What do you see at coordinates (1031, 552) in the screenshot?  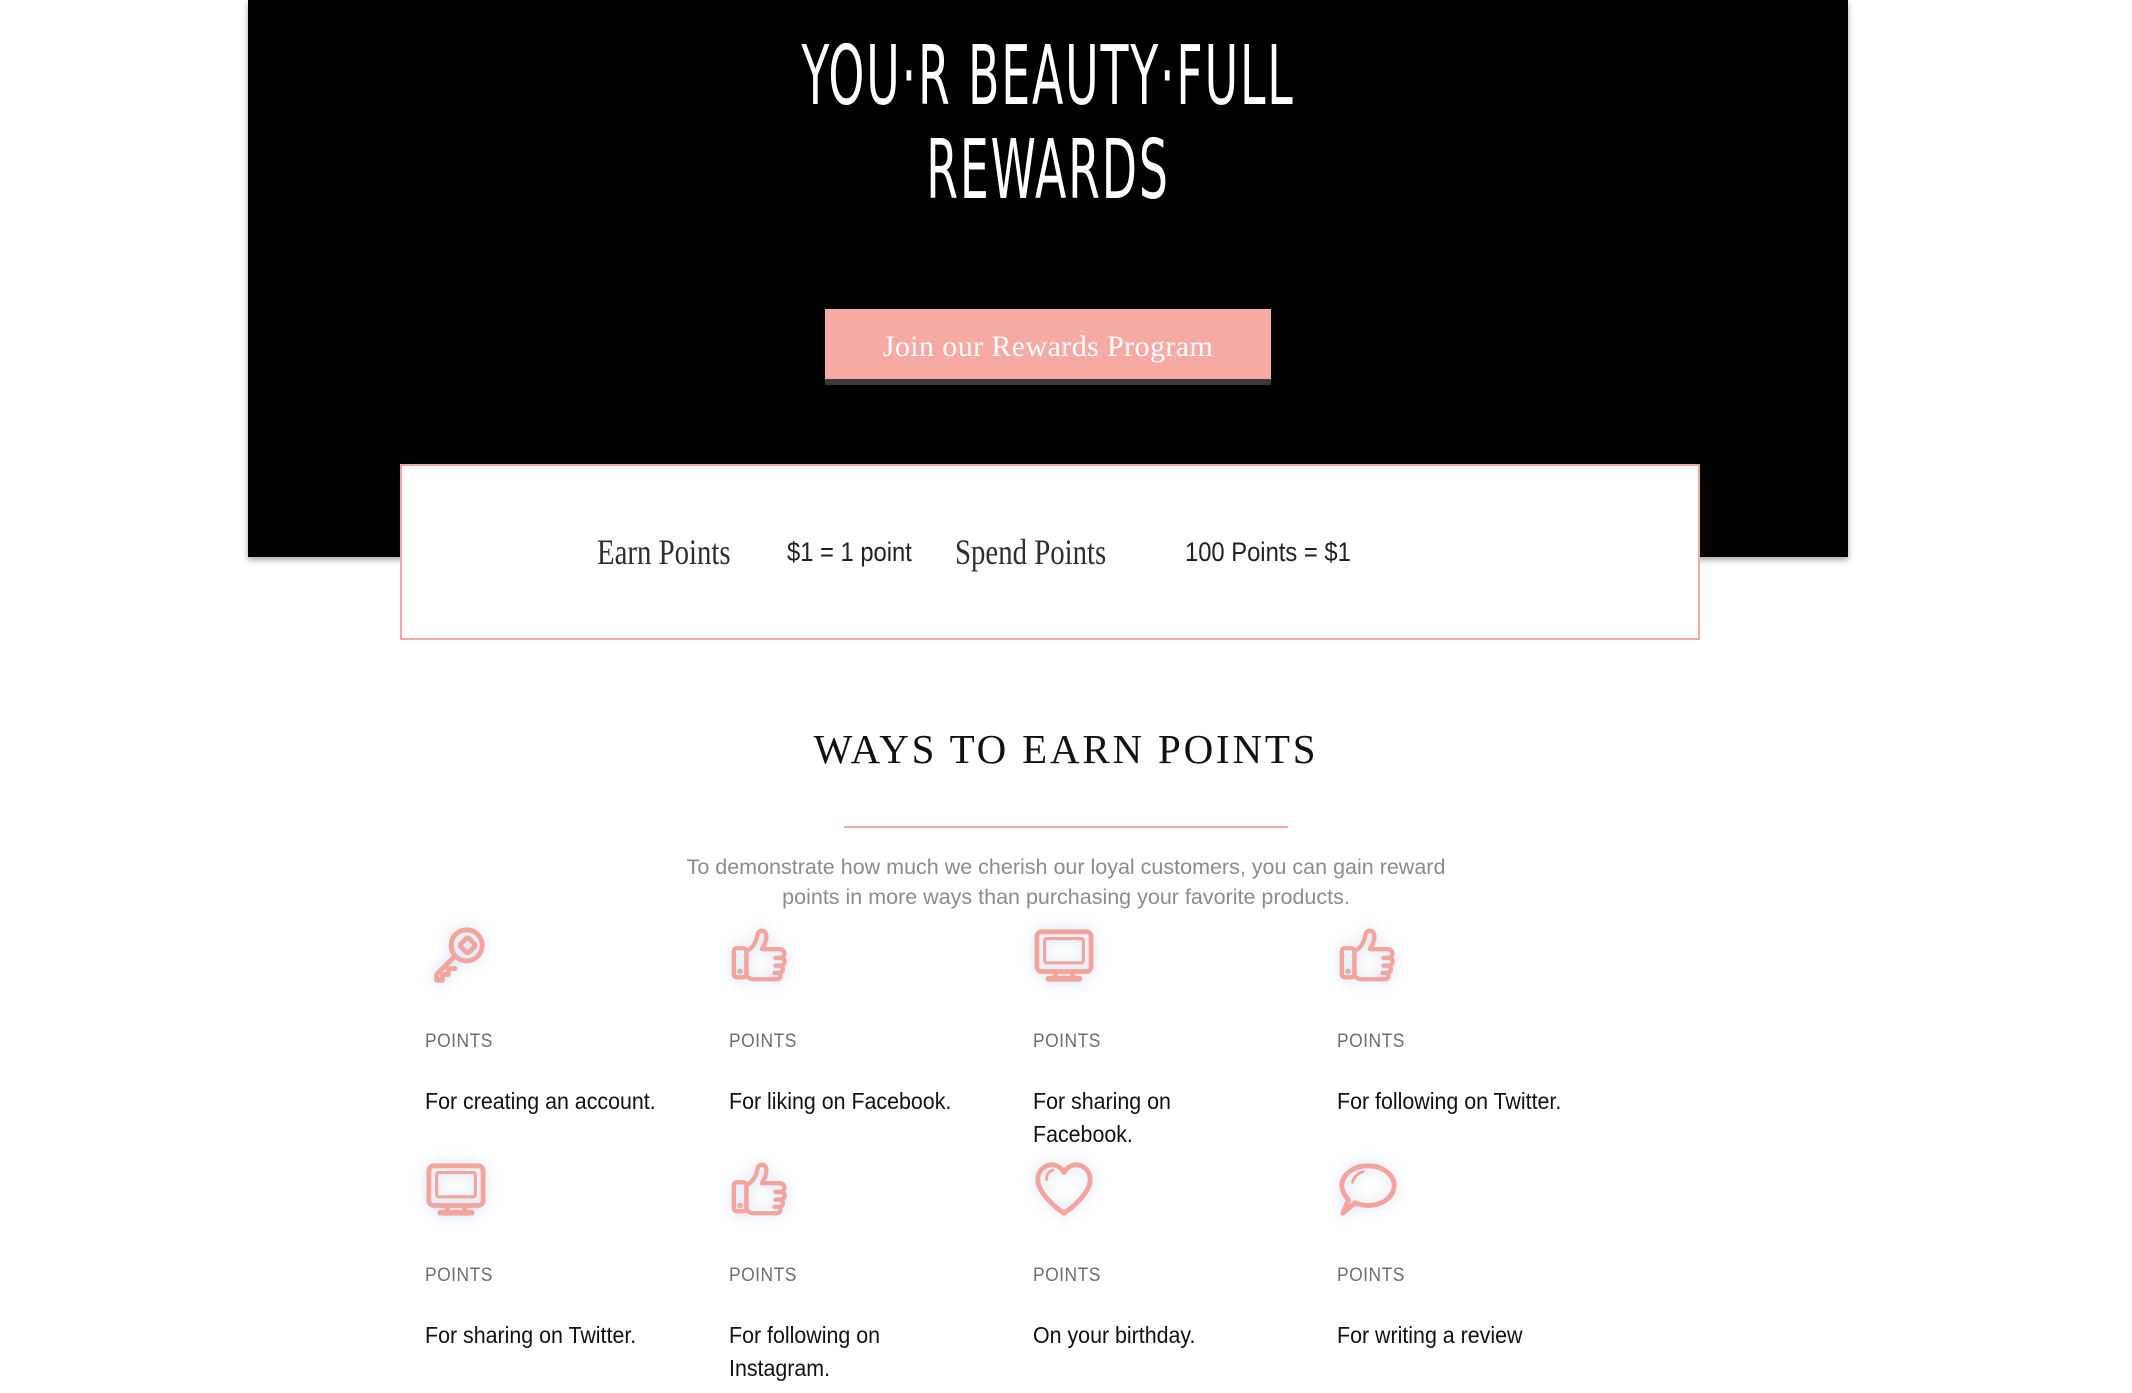 I see `spend-points-label: Spend Points` at bounding box center [1031, 552].